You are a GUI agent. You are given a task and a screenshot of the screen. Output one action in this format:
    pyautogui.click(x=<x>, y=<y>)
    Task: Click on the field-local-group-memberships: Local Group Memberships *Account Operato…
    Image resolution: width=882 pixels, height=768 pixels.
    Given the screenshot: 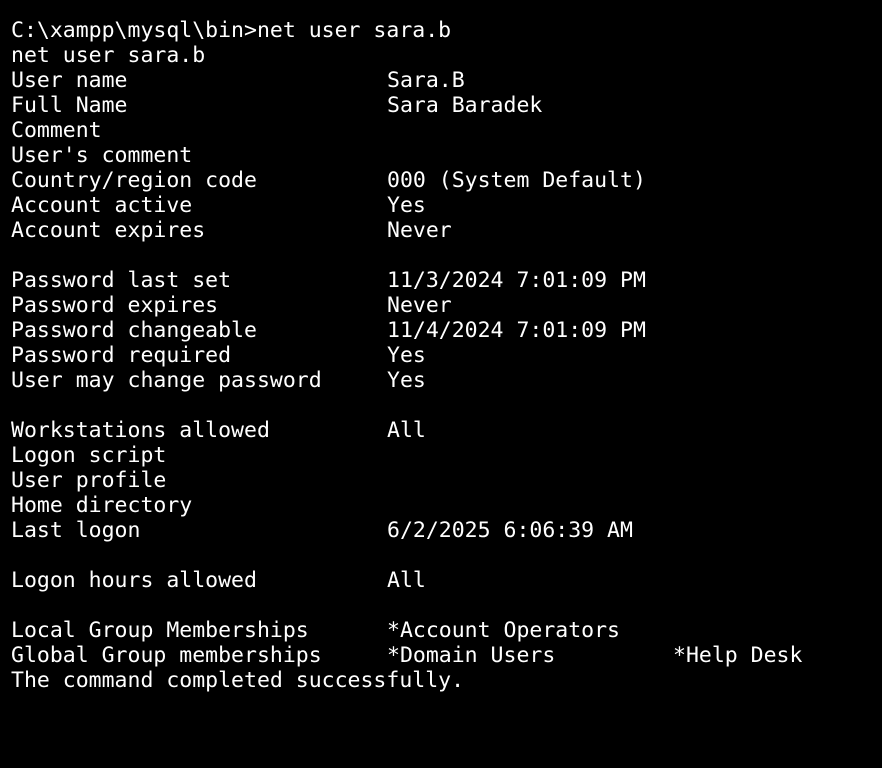 What is the action you would take?
    pyautogui.click(x=446, y=630)
    